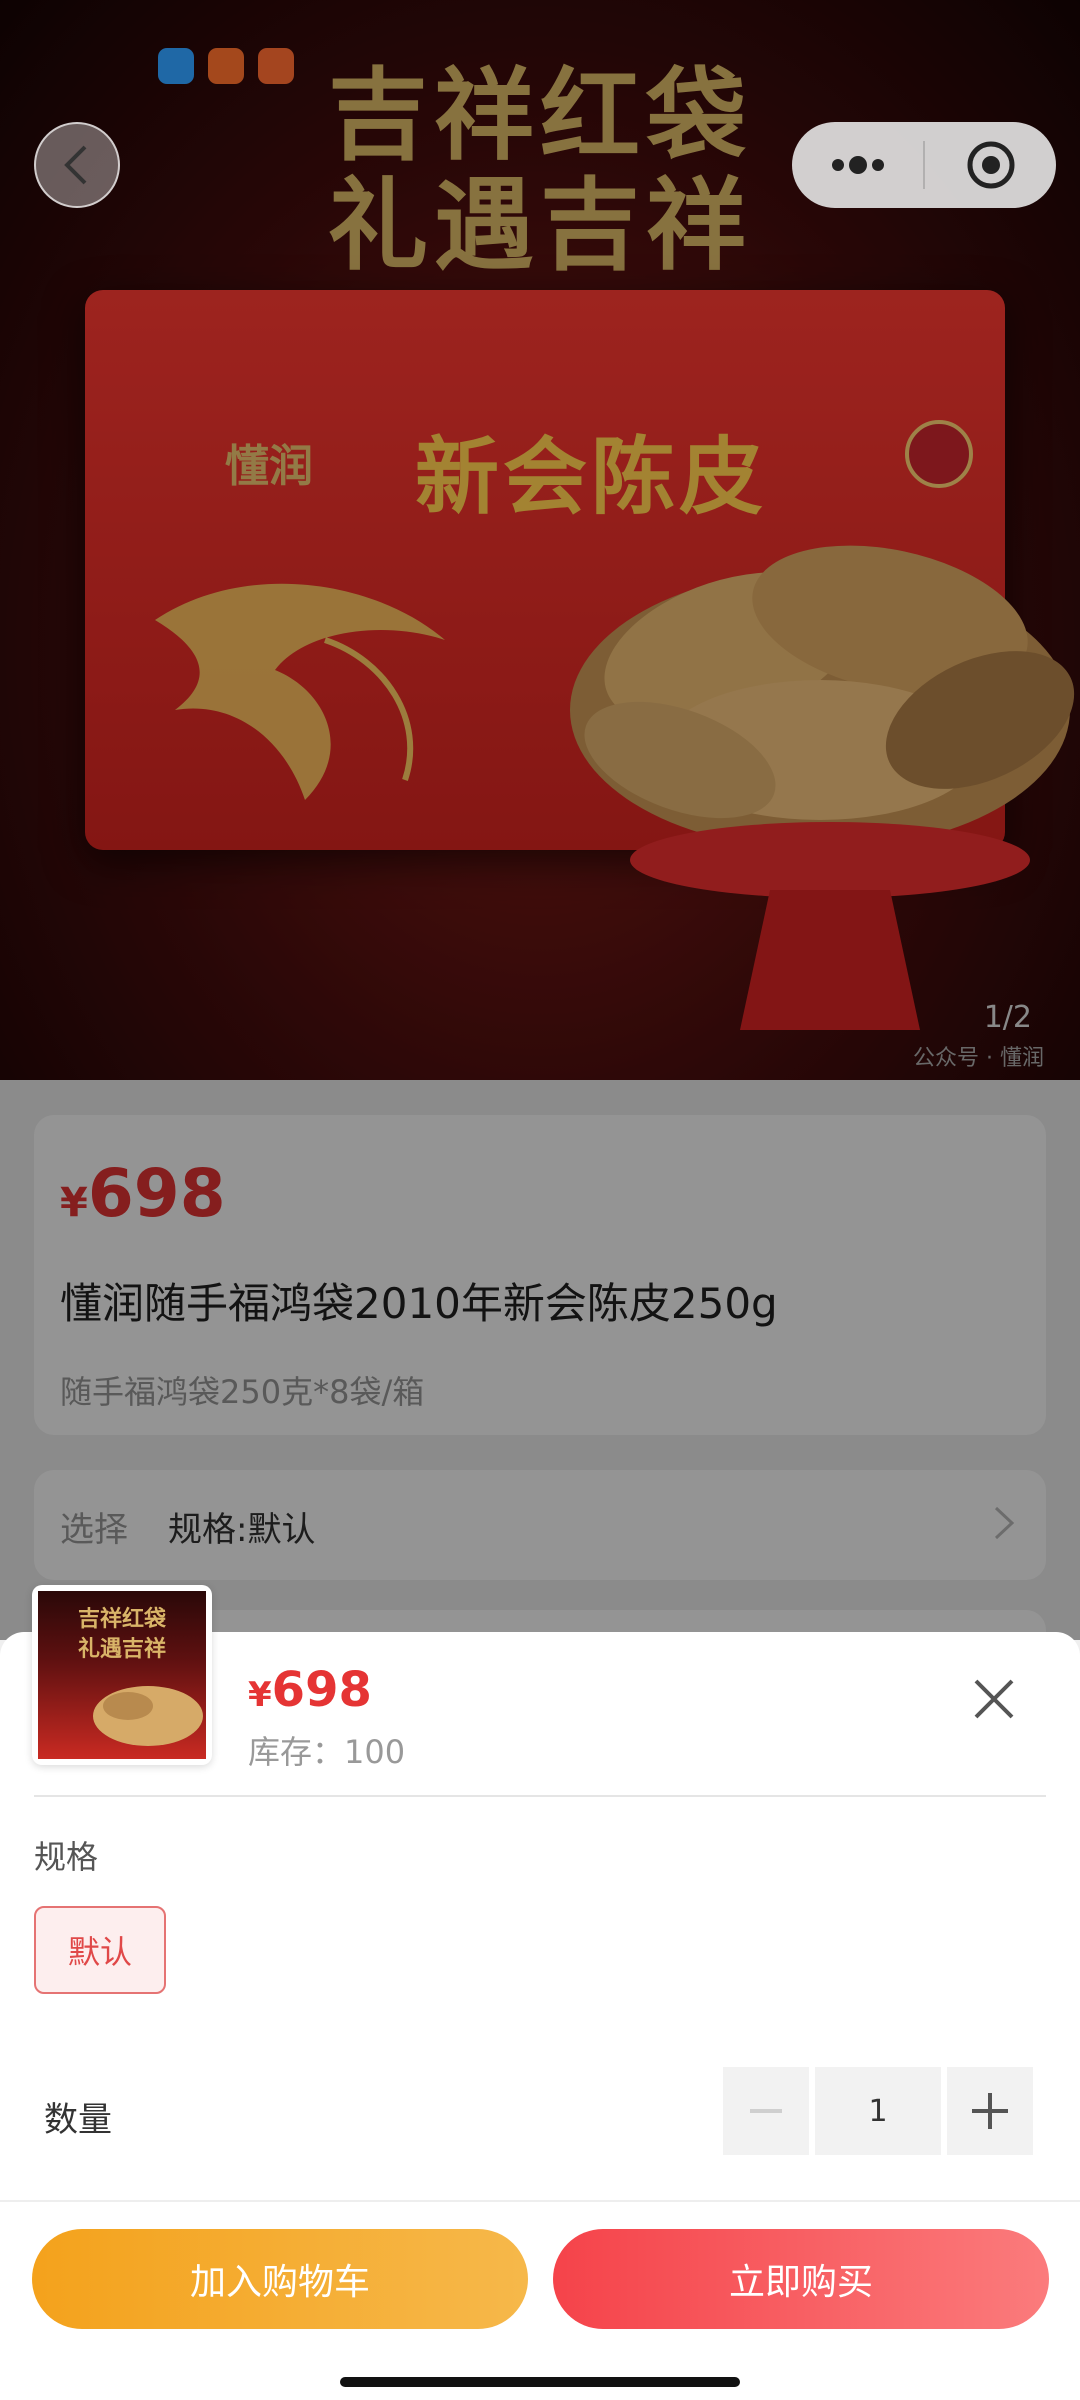 The image size is (1080, 2400). I want to click on quantity-input: 1, so click(878, 2111).